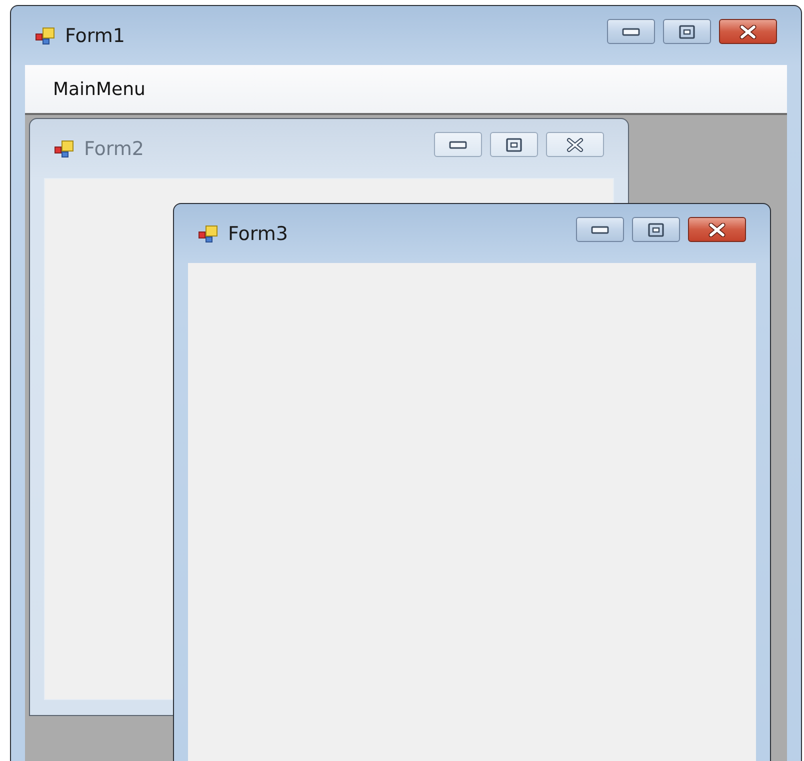  I want to click on window-title: Form2, so click(114, 149).